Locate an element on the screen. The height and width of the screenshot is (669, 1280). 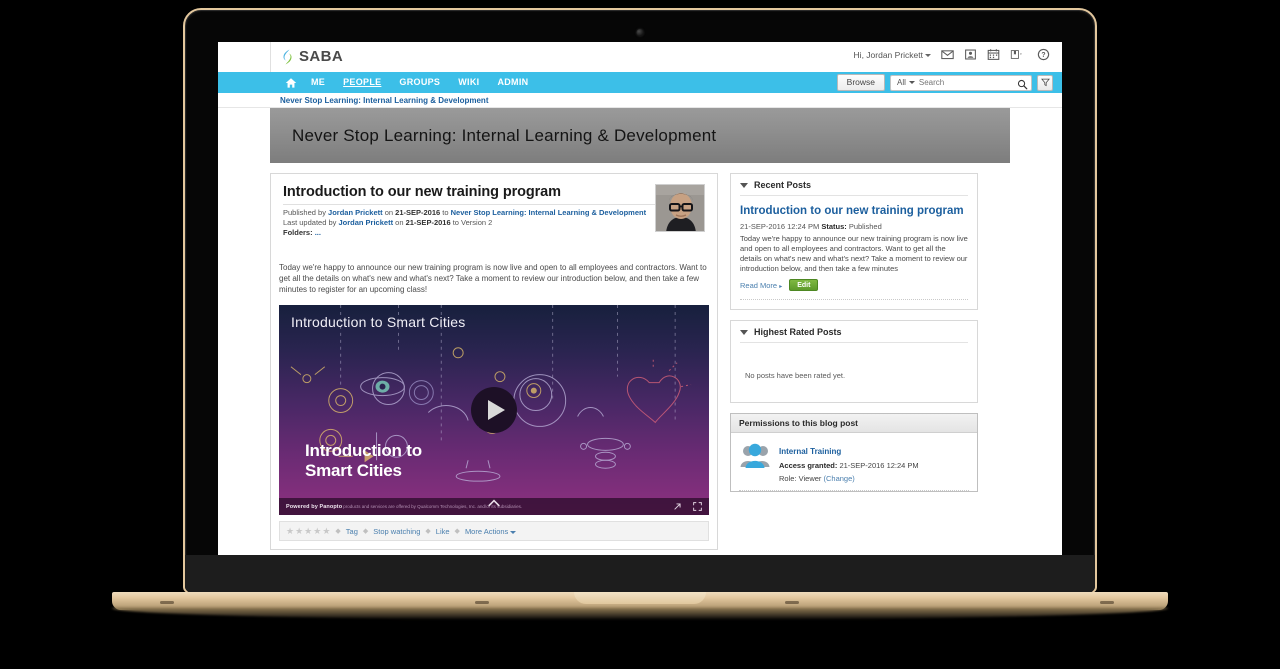
mail-icon is located at coordinates (947, 54).